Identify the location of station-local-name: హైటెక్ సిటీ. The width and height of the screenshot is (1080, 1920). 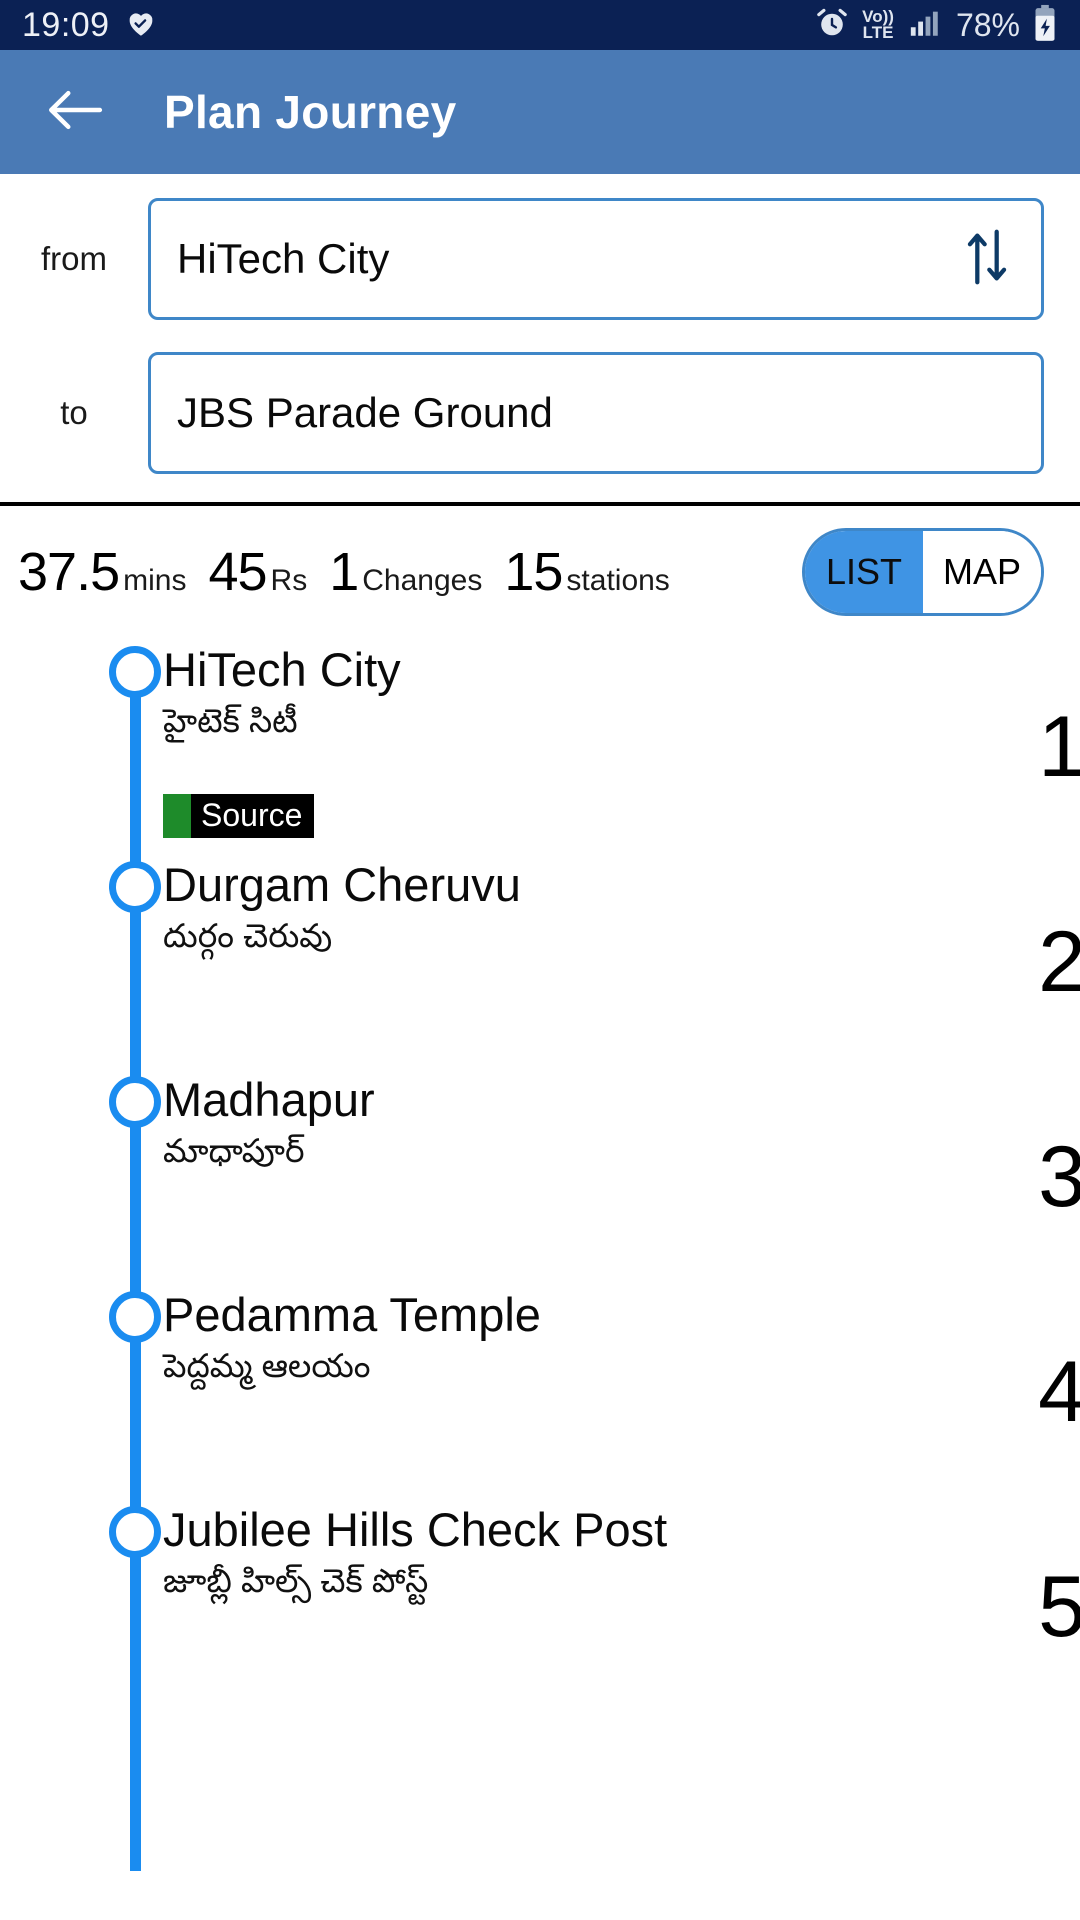
(230, 720).